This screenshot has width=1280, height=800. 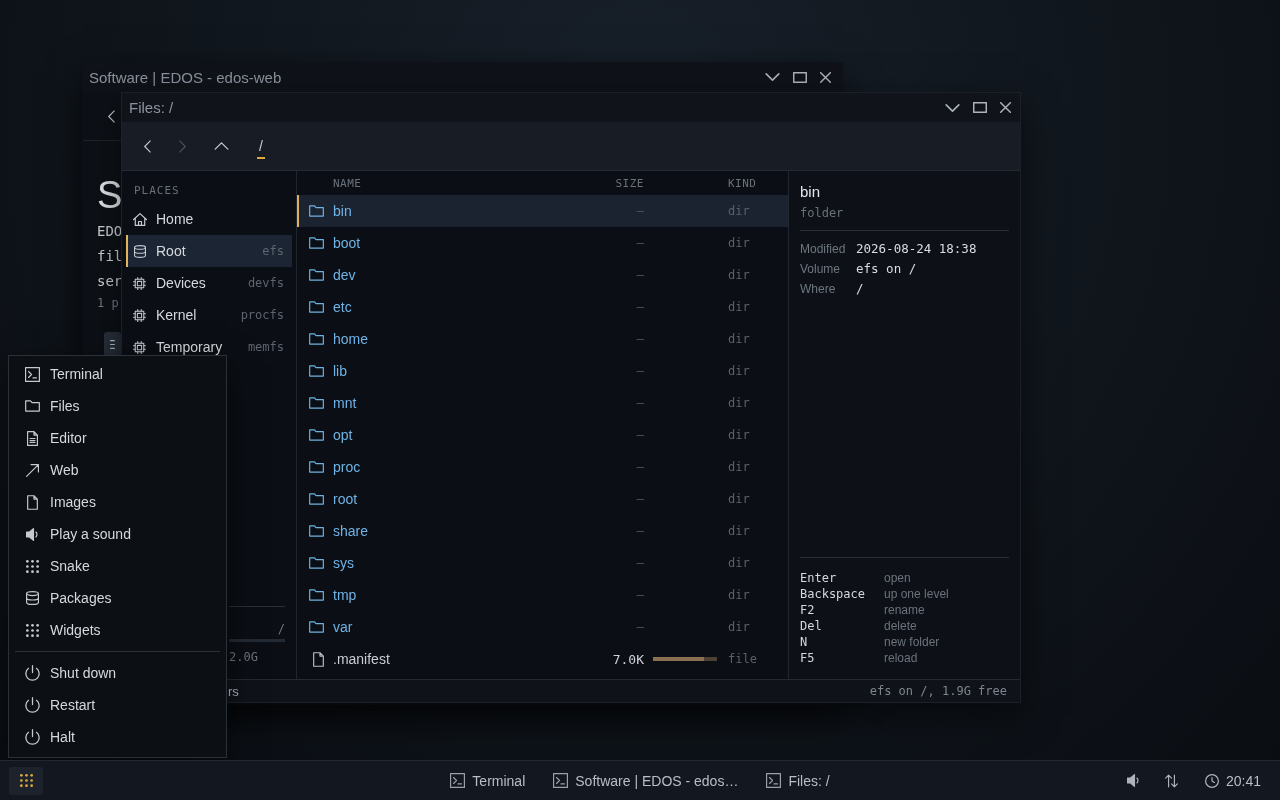 I want to click on menu-item: Images, so click(x=117, y=502).